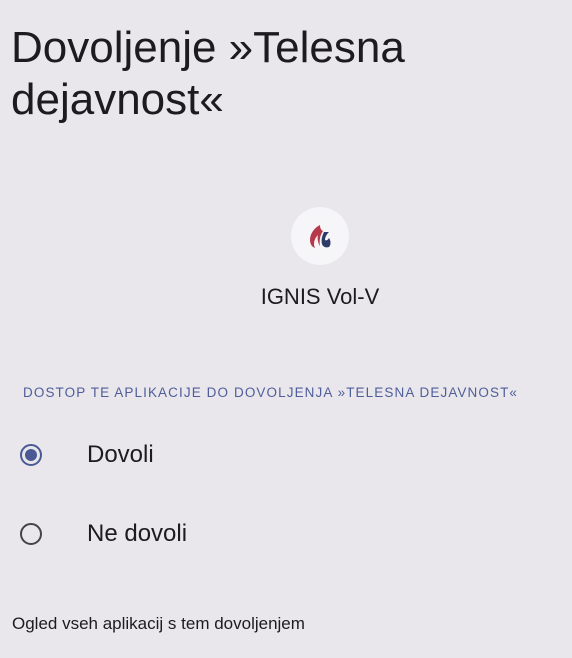 This screenshot has width=572, height=658. What do you see at coordinates (208, 73) in the screenshot?
I see `page-title: Dovoljenje »Telesna dejavnost«` at bounding box center [208, 73].